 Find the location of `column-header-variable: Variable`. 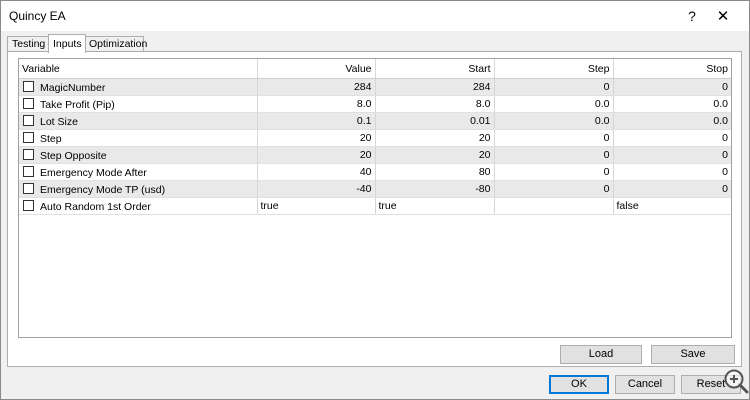

column-header-variable: Variable is located at coordinates (138, 69).